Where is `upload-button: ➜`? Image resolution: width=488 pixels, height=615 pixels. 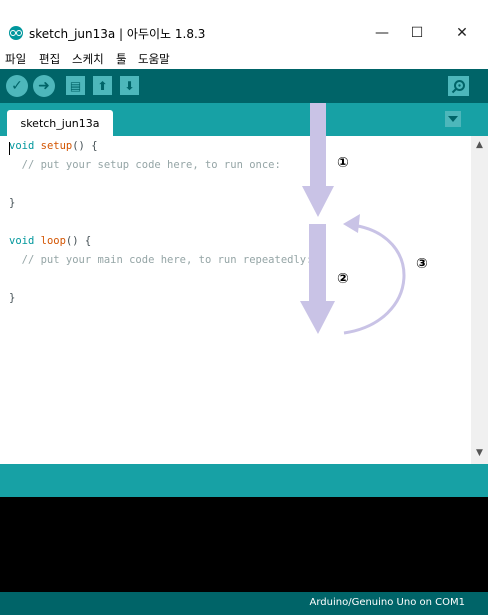 upload-button: ➜ is located at coordinates (44, 86).